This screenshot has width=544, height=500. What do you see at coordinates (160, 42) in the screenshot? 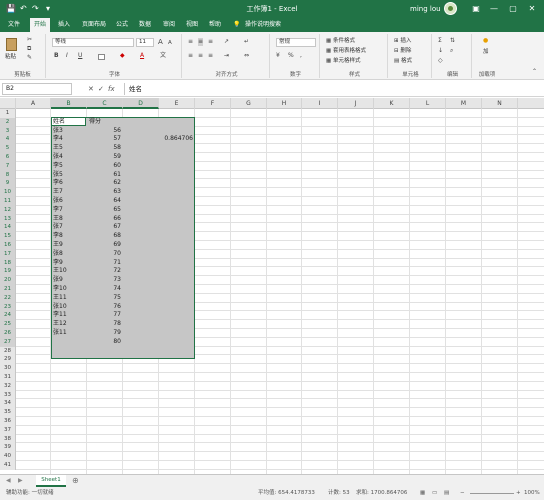
I see `grow-font-button: A` at bounding box center [160, 42].